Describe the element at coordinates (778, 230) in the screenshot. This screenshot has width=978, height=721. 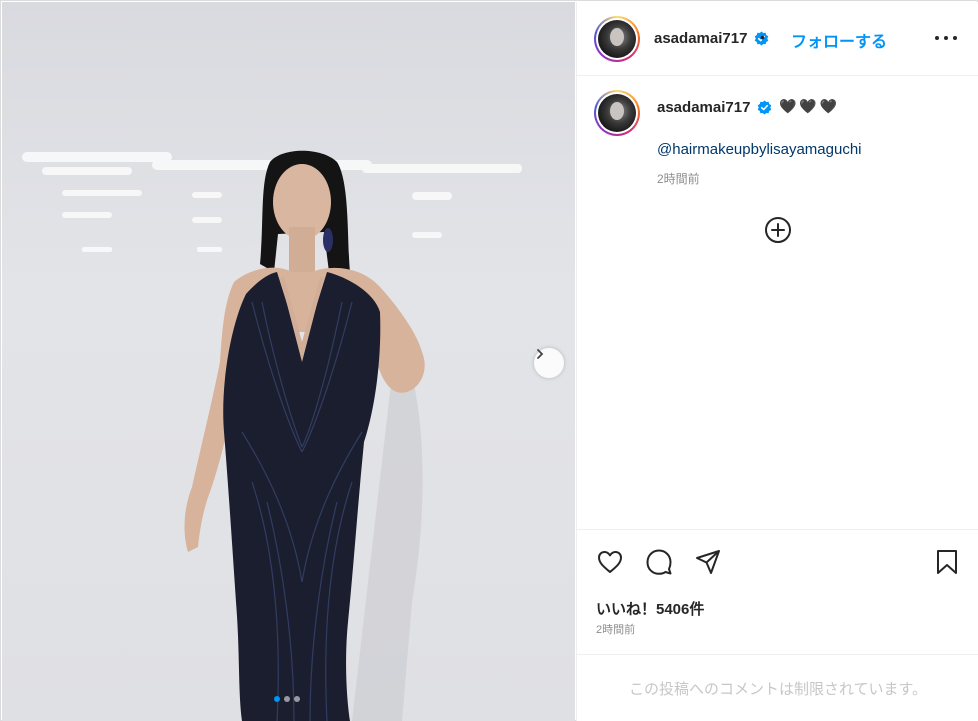
I see `add-icon` at that location.